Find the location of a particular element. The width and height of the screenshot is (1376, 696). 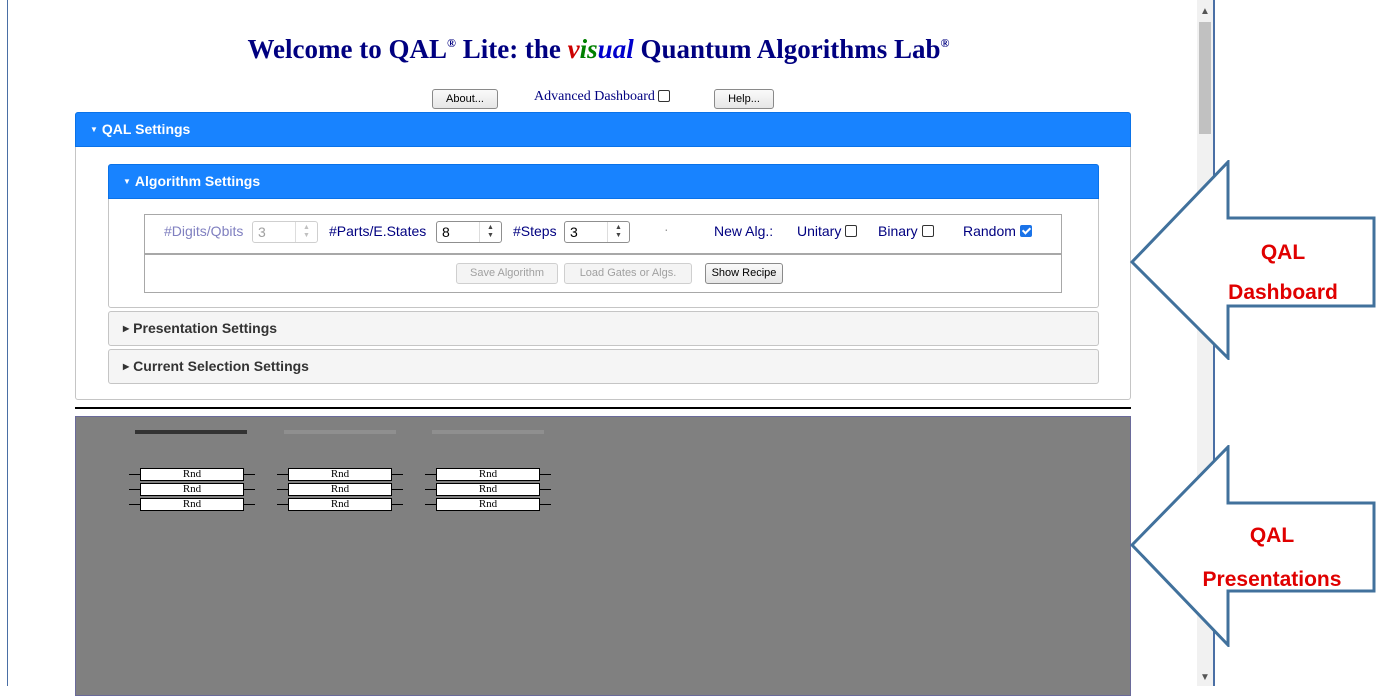

unitary-label: Unitary is located at coordinates (819, 231).